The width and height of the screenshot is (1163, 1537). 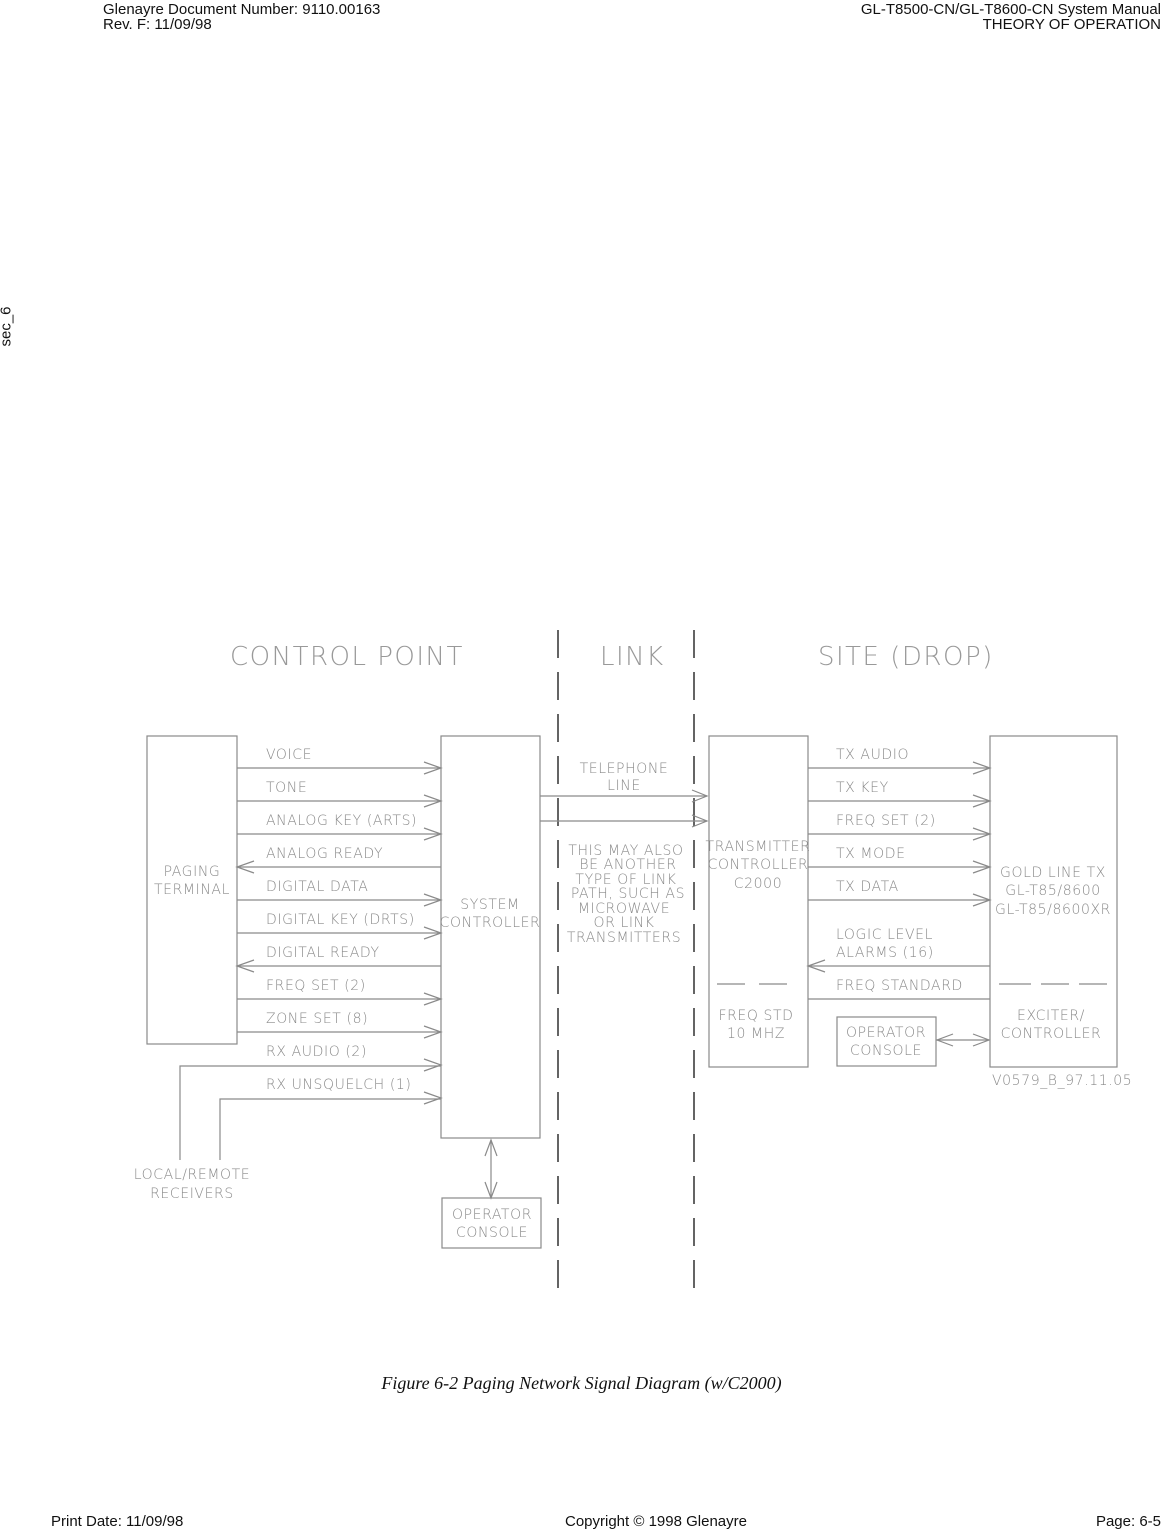 What do you see at coordinates (192, 1194) in the screenshot?
I see `receivers-label: RECEIVERS` at bounding box center [192, 1194].